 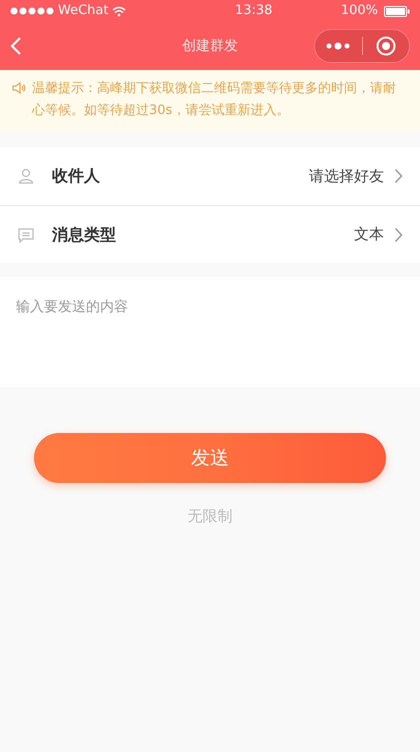 I want to click on list-row: 消息类型 文本, so click(x=210, y=234).